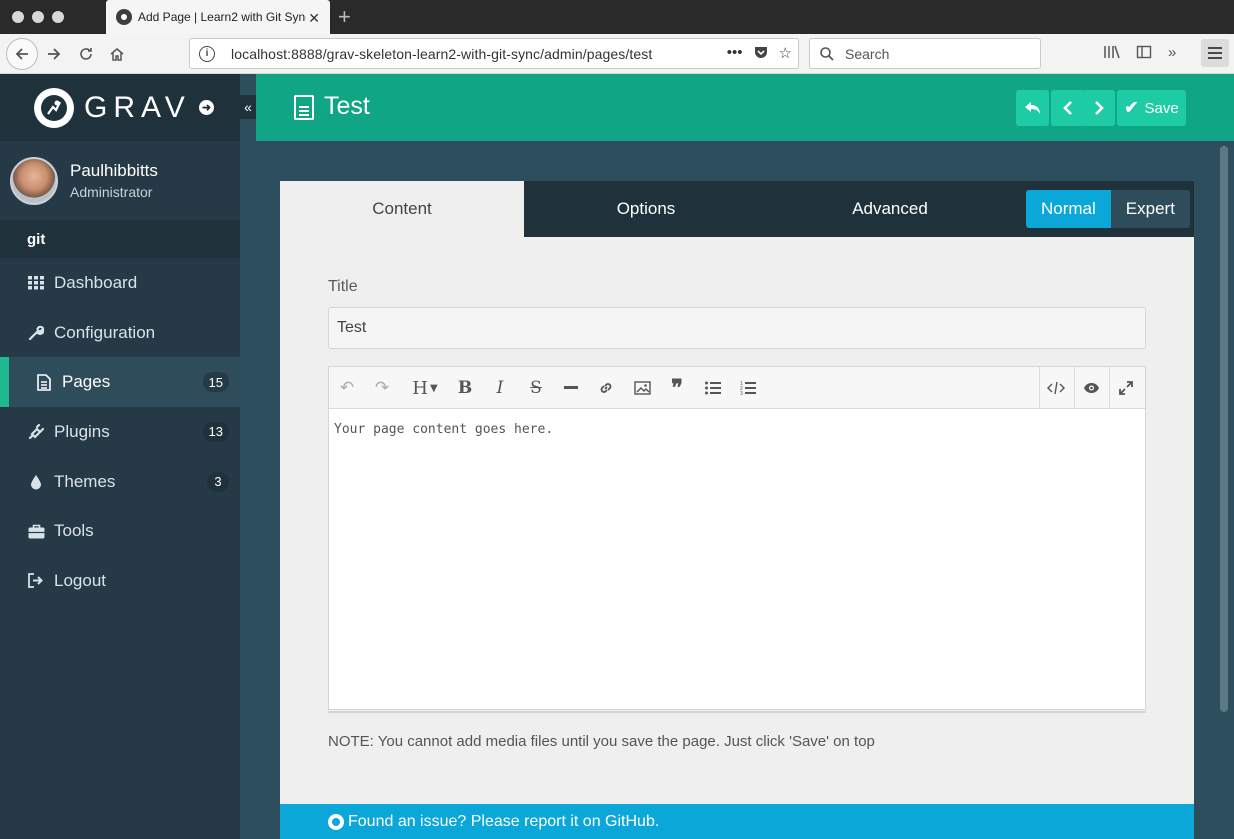 Image resolution: width=1234 pixels, height=839 pixels. I want to click on goto-site-icon: ➜, so click(206, 107).